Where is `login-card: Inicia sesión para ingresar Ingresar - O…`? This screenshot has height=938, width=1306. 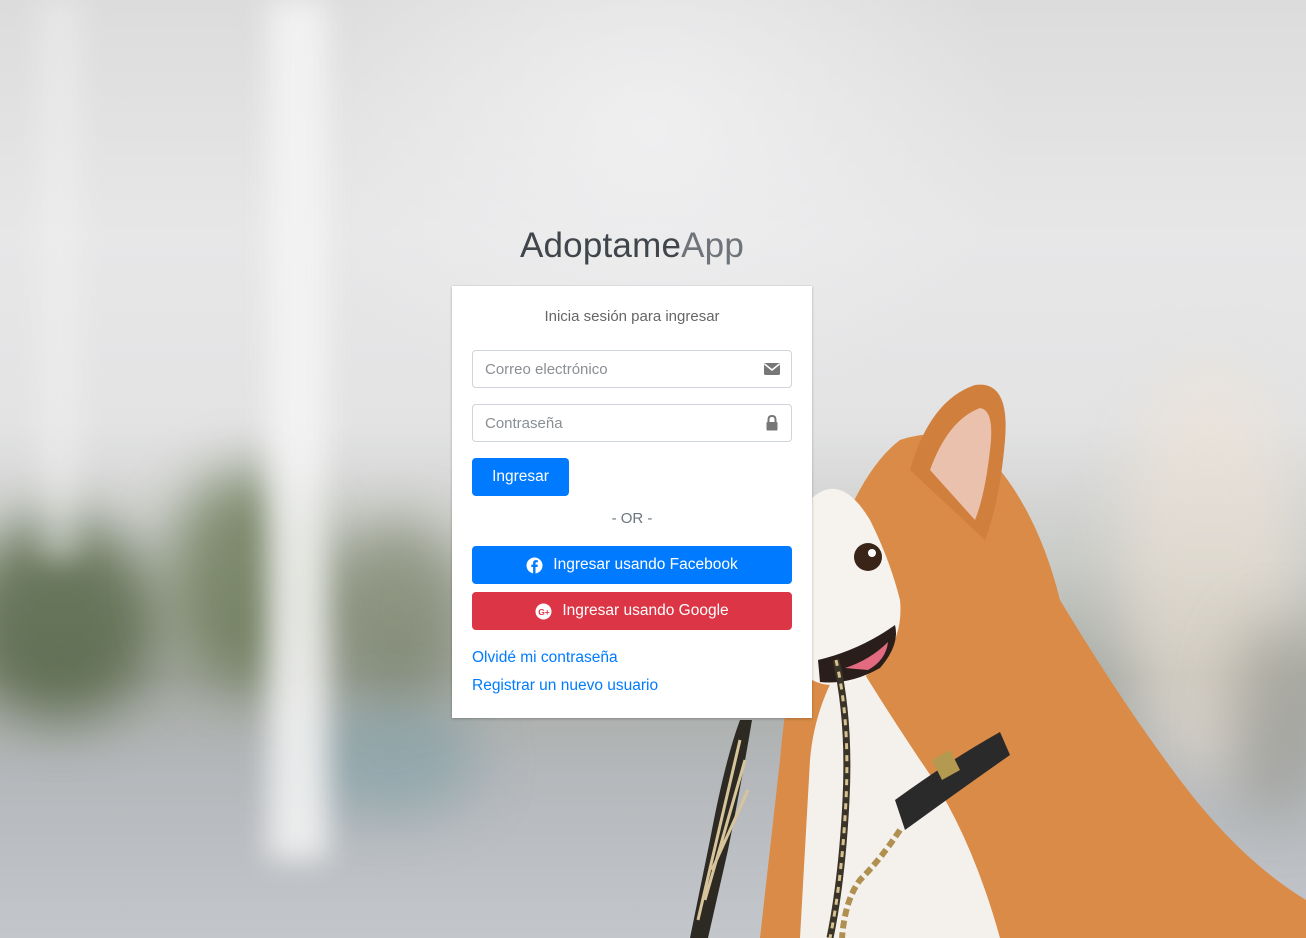 login-card: Inicia sesión para ingresar Ingresar - O… is located at coordinates (632, 502).